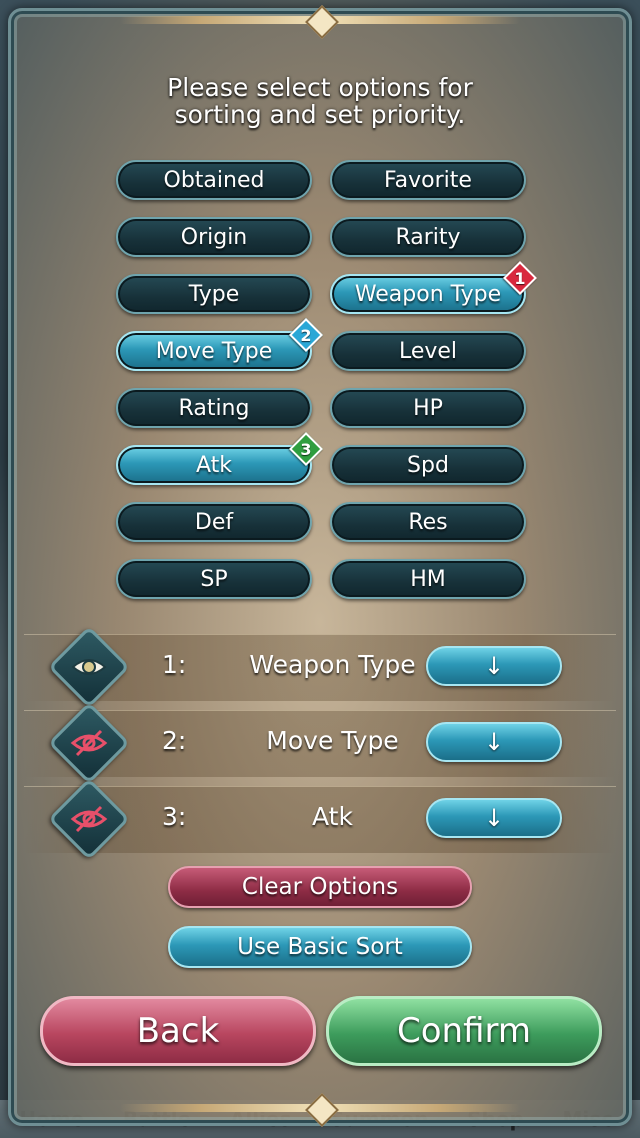 This screenshot has width=640, height=1138. I want to click on instruction-line-1: Please select options for, so click(320, 87).